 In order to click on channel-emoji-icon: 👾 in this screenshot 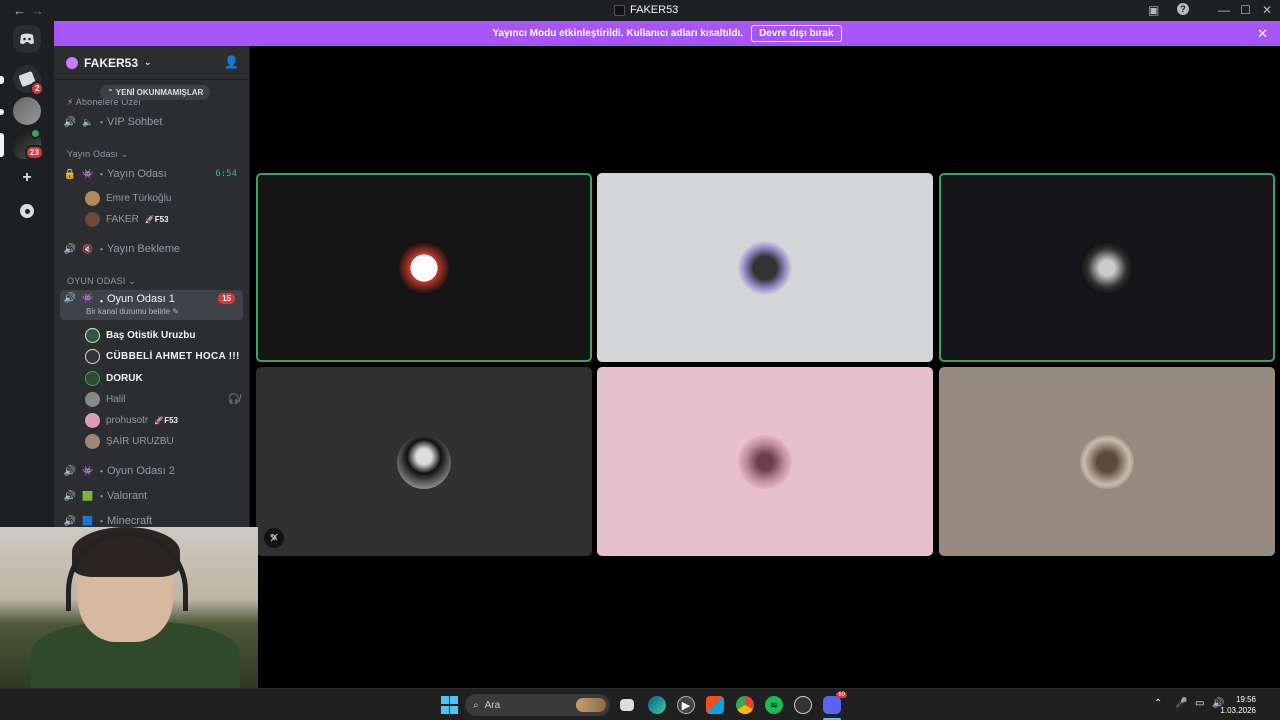, I will do `click(88, 470)`.